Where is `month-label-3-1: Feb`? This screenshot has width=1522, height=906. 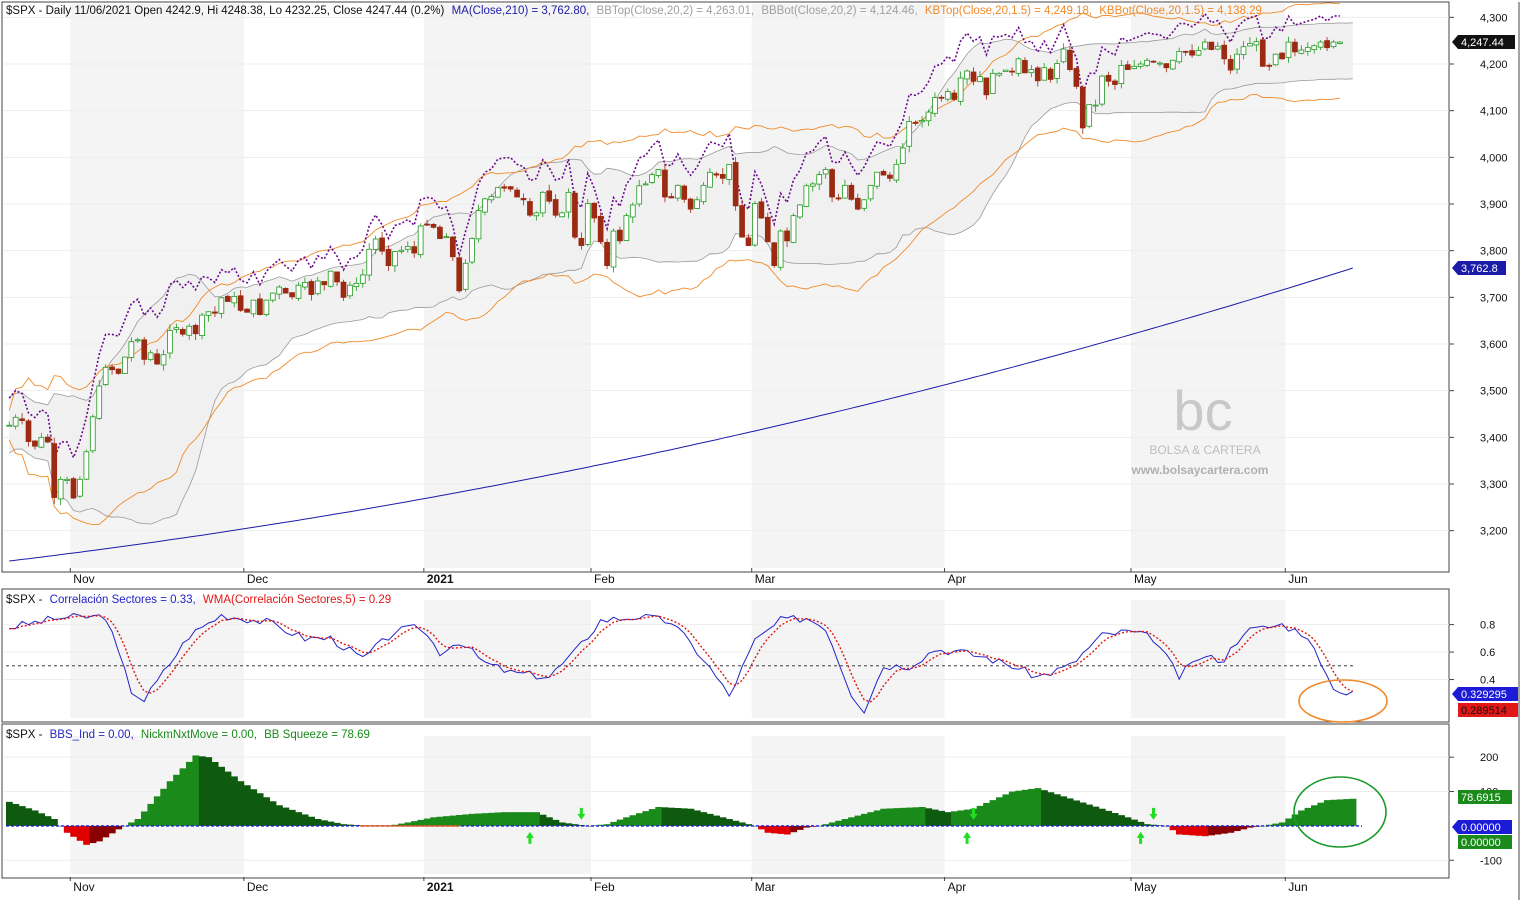
month-label-3-1: Feb is located at coordinates (604, 887).